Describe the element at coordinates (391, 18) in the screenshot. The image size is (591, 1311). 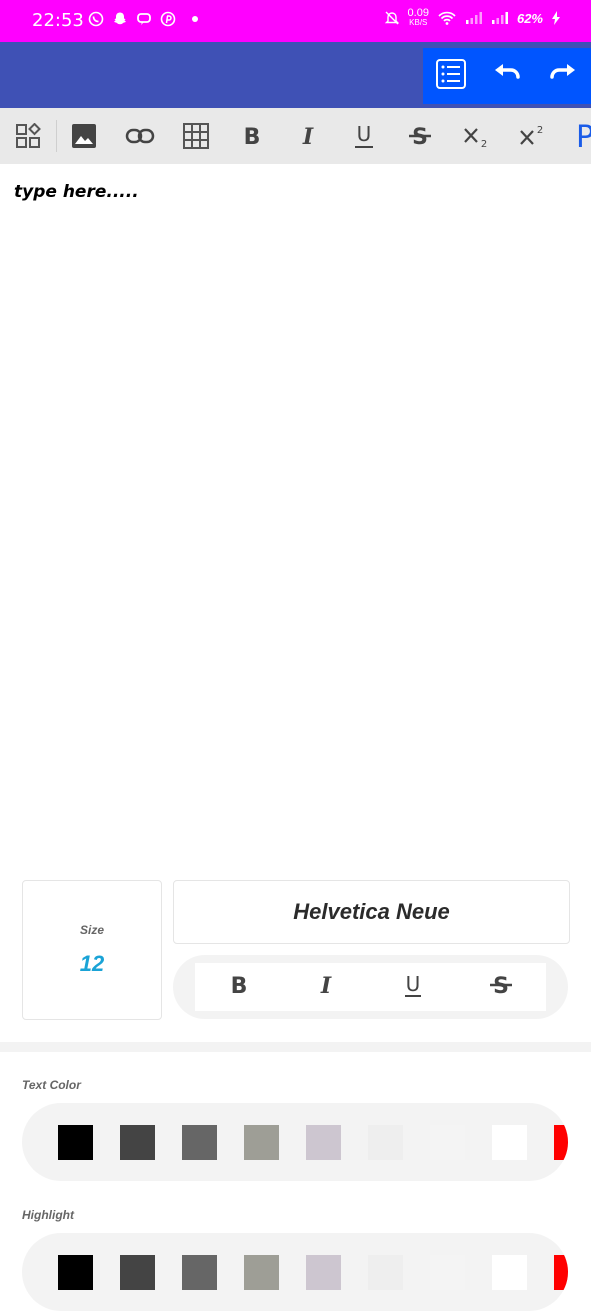
I see `mute-bell-icon` at that location.